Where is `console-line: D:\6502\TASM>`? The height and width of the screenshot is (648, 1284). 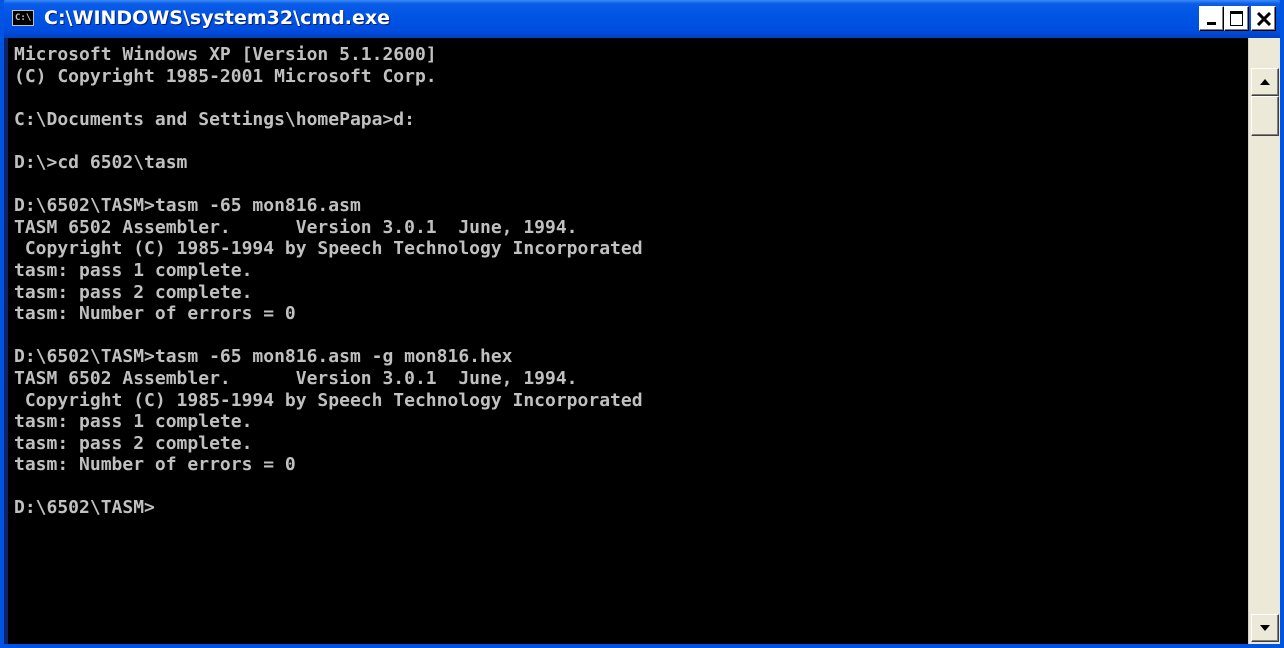 console-line: D:\6502\TASM> is located at coordinates (84, 508).